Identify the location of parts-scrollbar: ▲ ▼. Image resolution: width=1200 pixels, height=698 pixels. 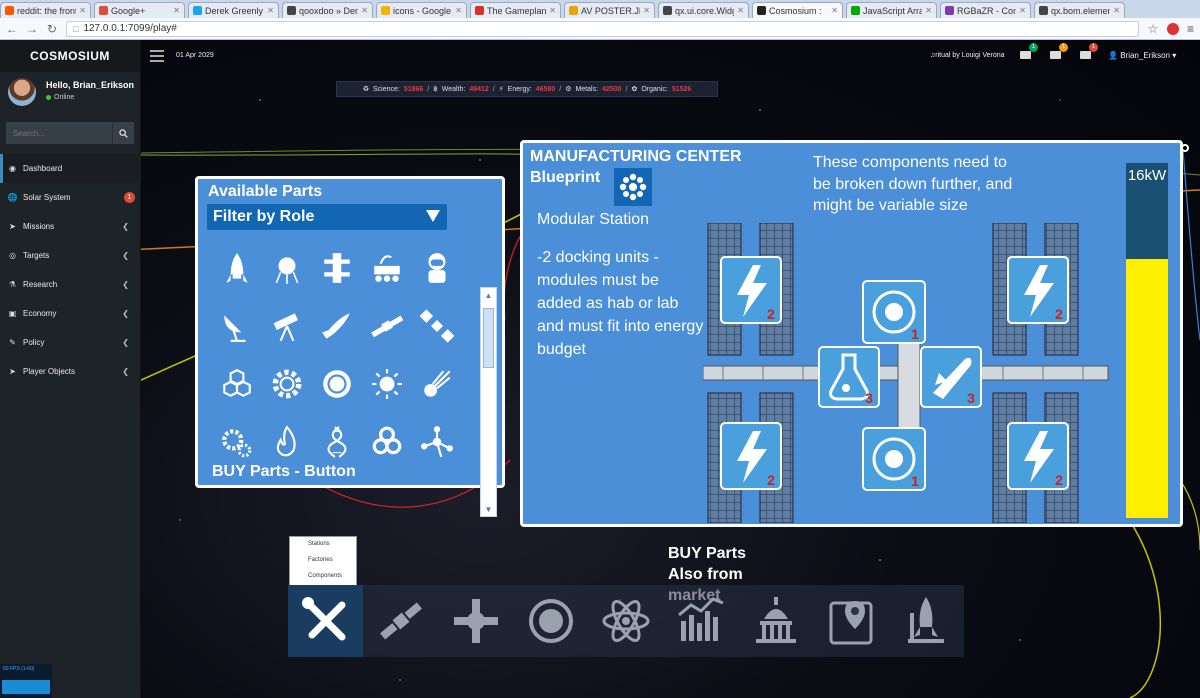
(488, 402).